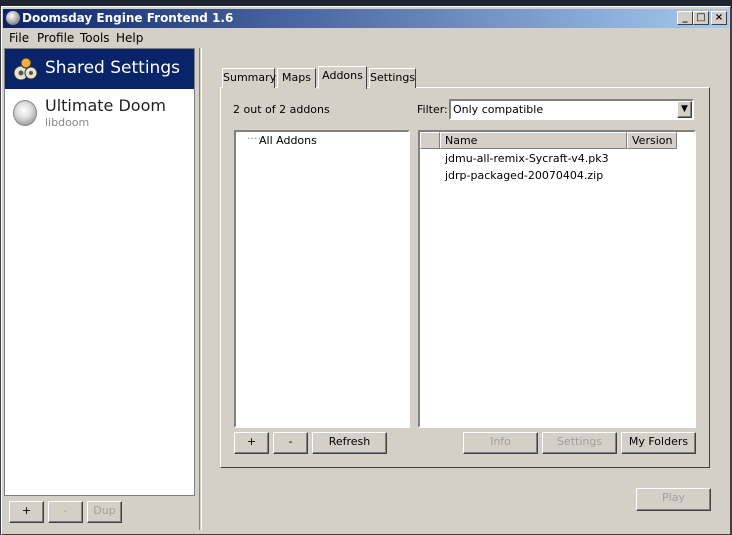 The image size is (732, 535). Describe the element at coordinates (95, 38) in the screenshot. I see `menu-tools: Tools` at that location.